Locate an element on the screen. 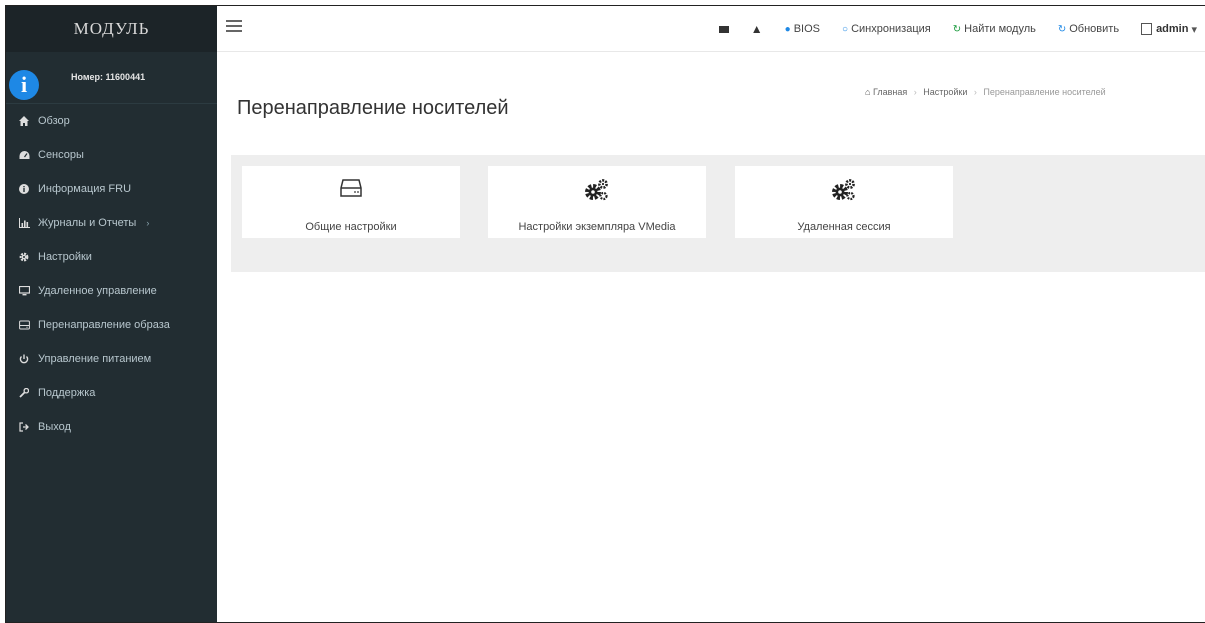  username: admin is located at coordinates (1172, 29).